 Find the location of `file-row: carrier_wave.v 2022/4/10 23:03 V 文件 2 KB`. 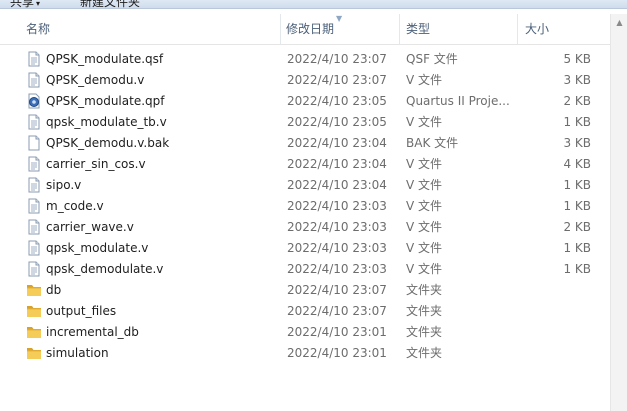

file-row: carrier_wave.v 2022/4/10 23:03 V 文件 2 KB is located at coordinates (305, 227).